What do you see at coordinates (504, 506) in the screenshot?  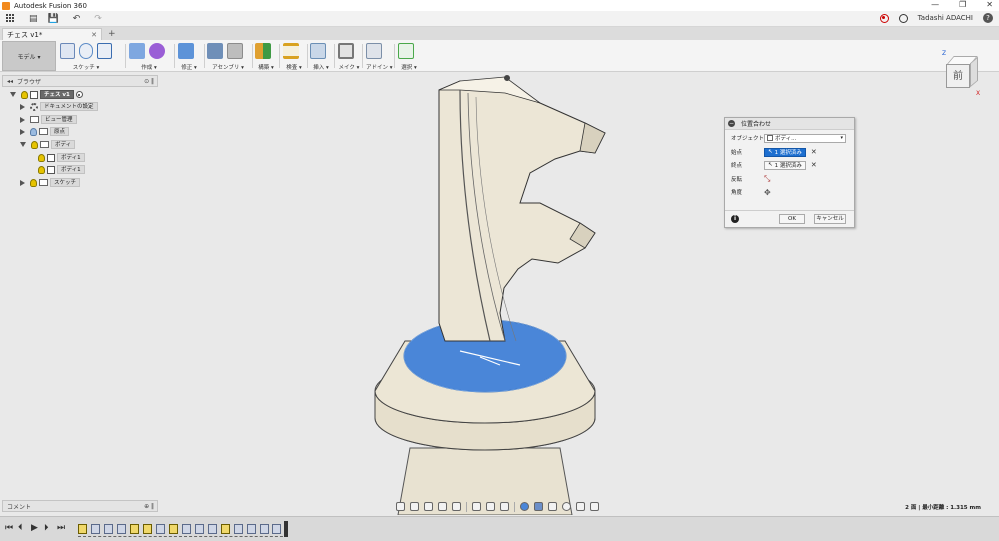 I see `viewports-icon` at bounding box center [504, 506].